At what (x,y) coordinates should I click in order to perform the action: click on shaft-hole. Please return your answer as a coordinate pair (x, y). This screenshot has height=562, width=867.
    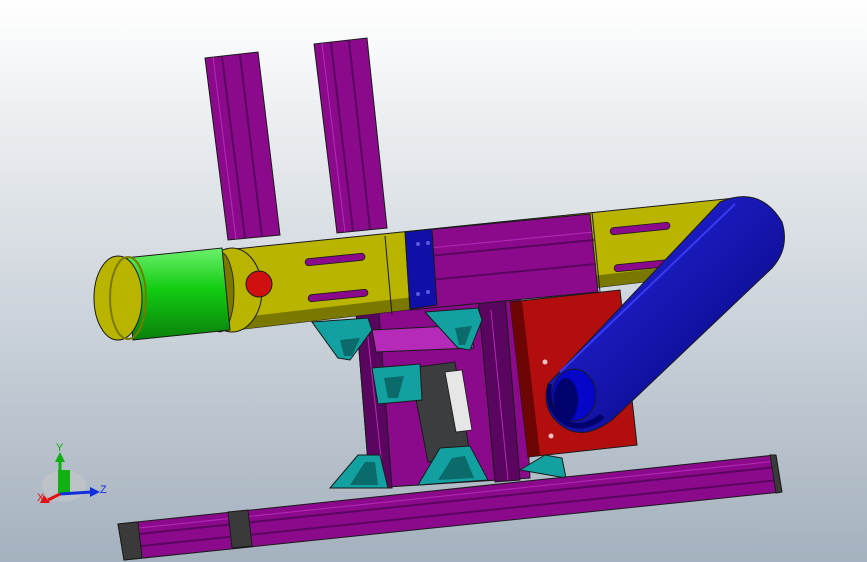
    Looking at the image, I should click on (259, 284).